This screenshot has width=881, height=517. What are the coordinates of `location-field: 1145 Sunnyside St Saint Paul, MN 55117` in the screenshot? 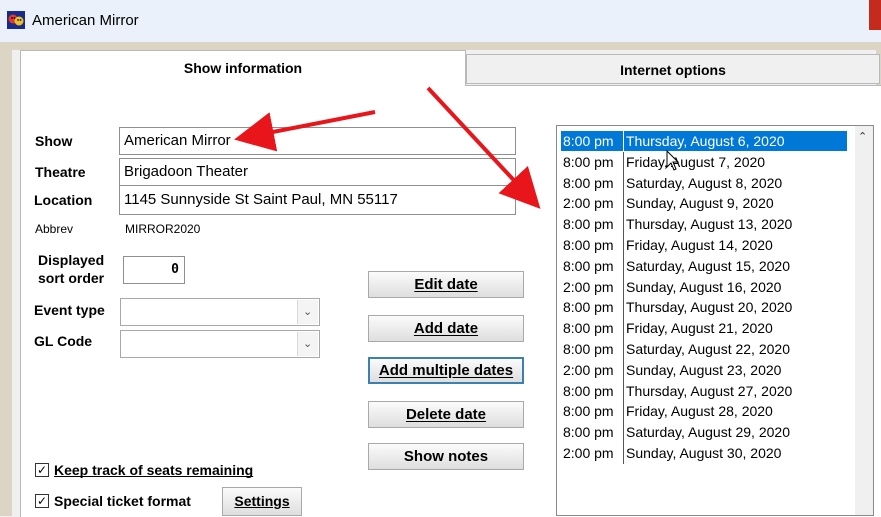 It's located at (317, 200).